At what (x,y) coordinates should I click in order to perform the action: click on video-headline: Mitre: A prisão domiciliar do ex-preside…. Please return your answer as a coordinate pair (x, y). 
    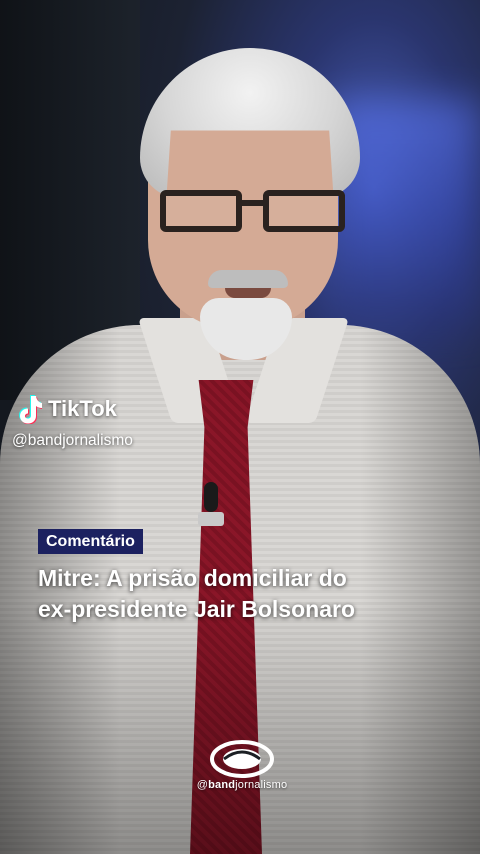
    Looking at the image, I should click on (248, 594).